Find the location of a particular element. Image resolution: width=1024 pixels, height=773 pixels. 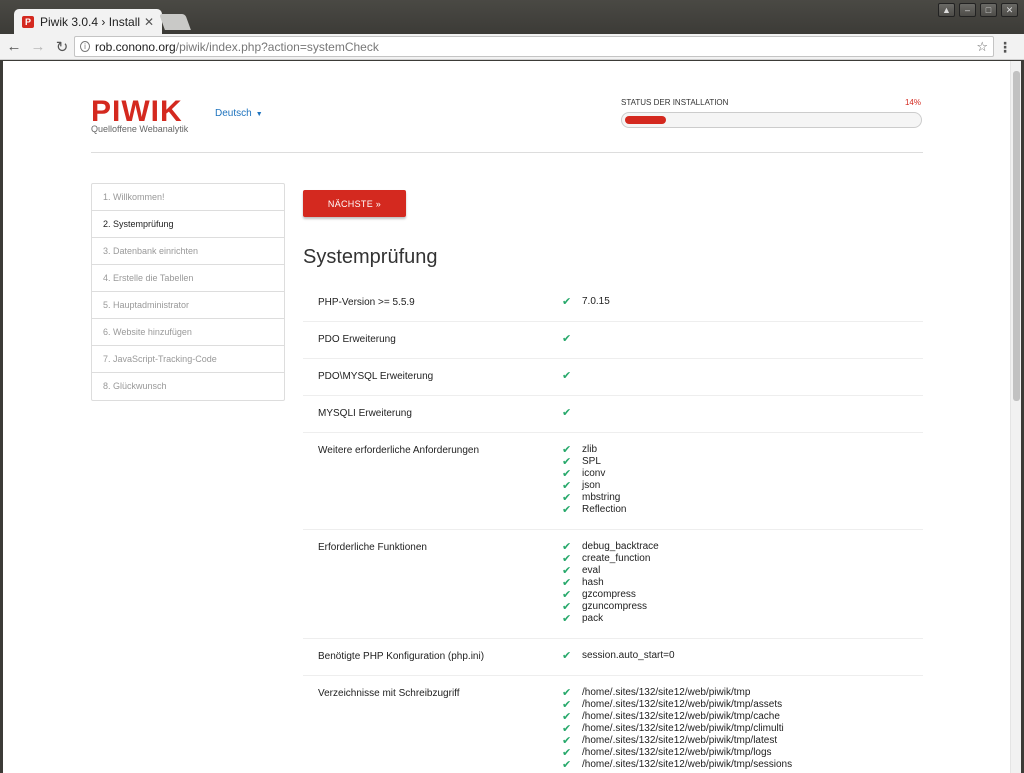

check-item: ✔ iconv is located at coordinates (594, 473).